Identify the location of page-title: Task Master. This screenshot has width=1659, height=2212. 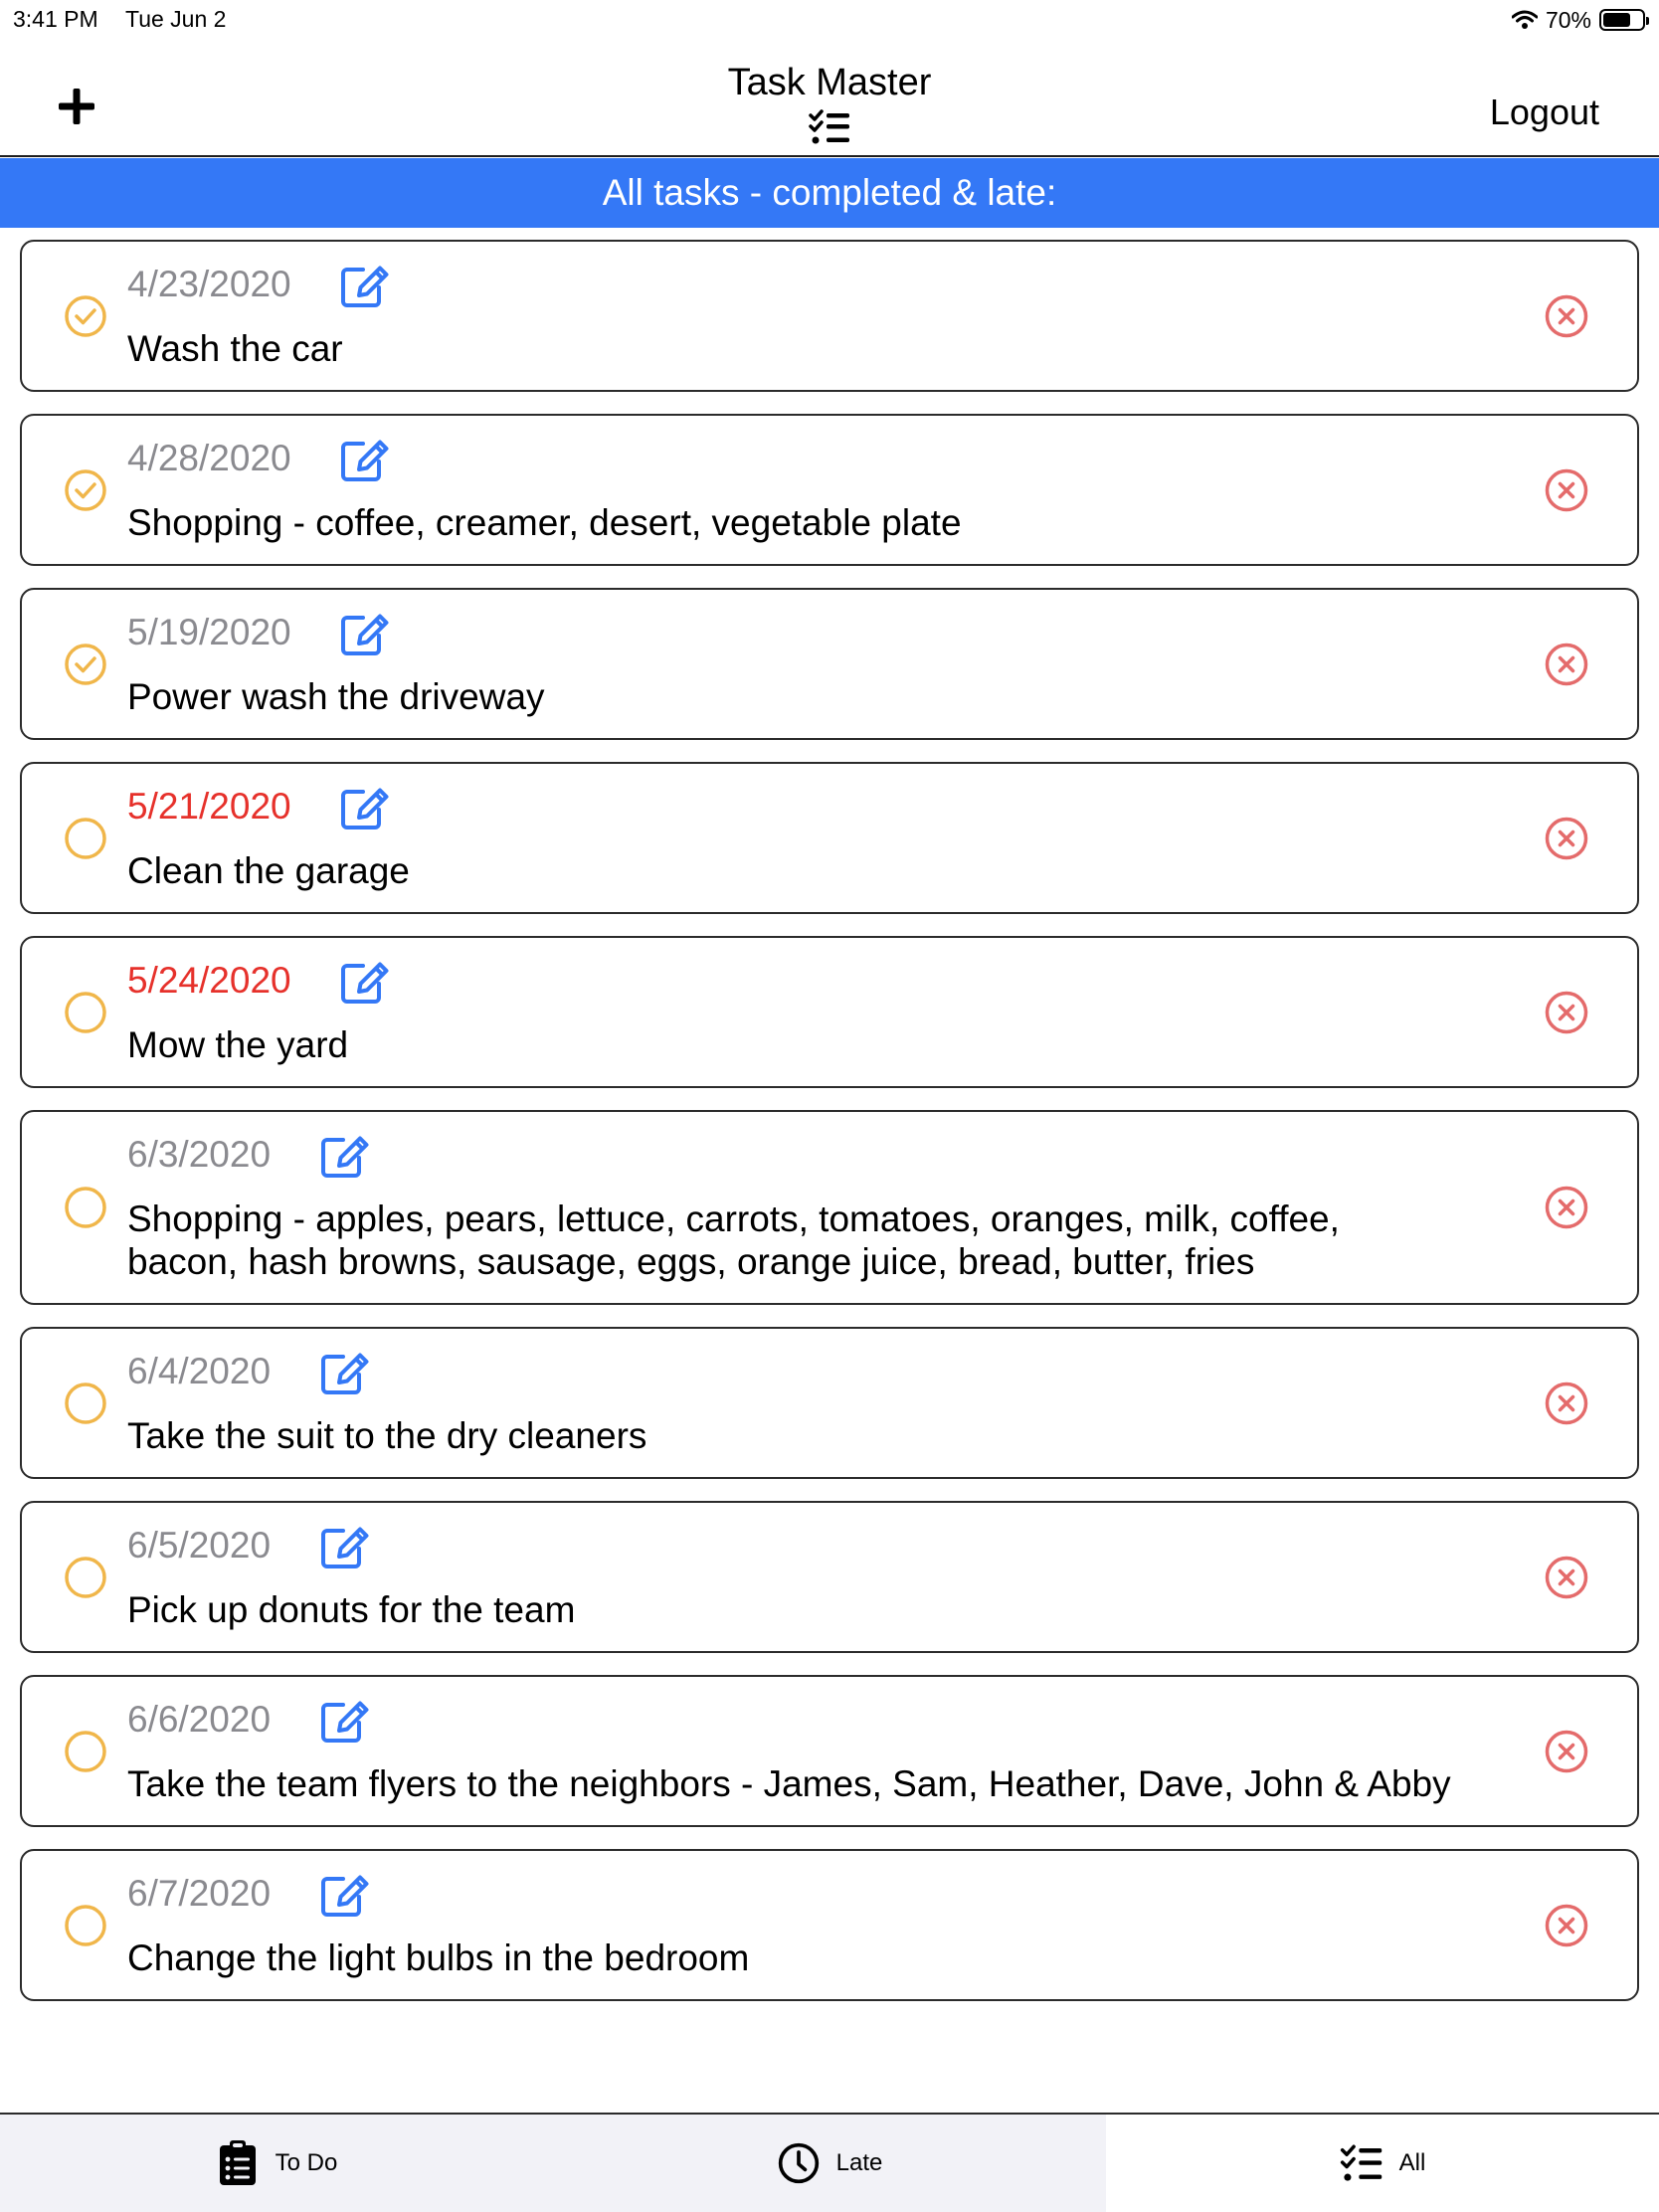
(829, 82).